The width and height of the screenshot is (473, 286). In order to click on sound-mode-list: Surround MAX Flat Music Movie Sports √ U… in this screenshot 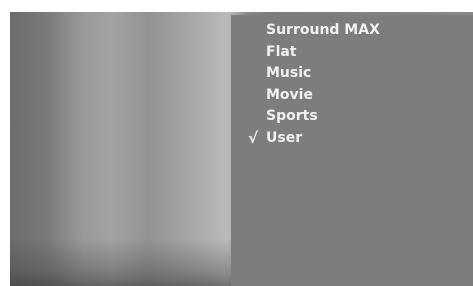, I will do `click(305, 84)`.